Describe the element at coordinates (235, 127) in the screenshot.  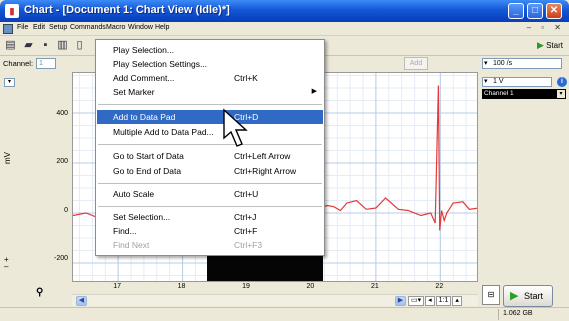
I see `mouse-pointer-icon` at that location.